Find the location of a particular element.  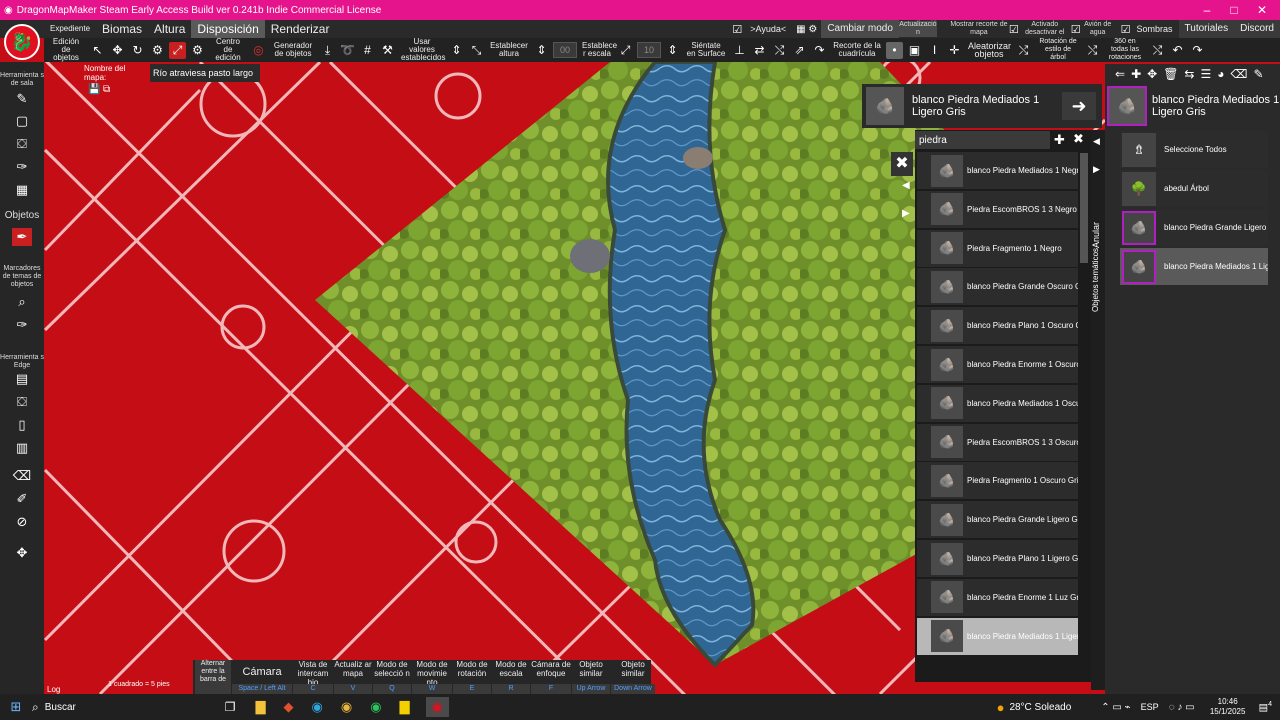

search-result-item: 🪨 blanco Piedra Grande Ligero Gris is located at coordinates (997, 520).